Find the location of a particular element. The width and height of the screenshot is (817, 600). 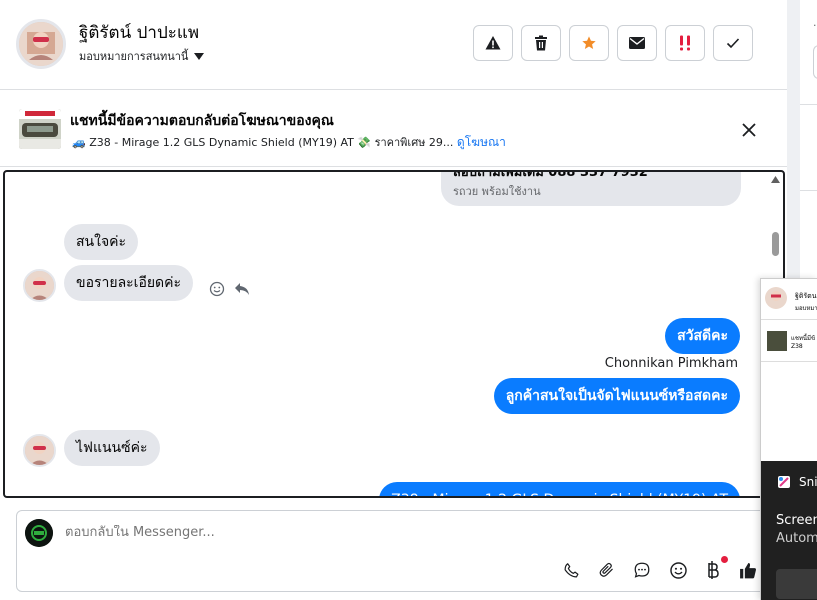

partial-message-line1: สอบถามเพิ่มเติม 088 337 7932 is located at coordinates (550, 175).